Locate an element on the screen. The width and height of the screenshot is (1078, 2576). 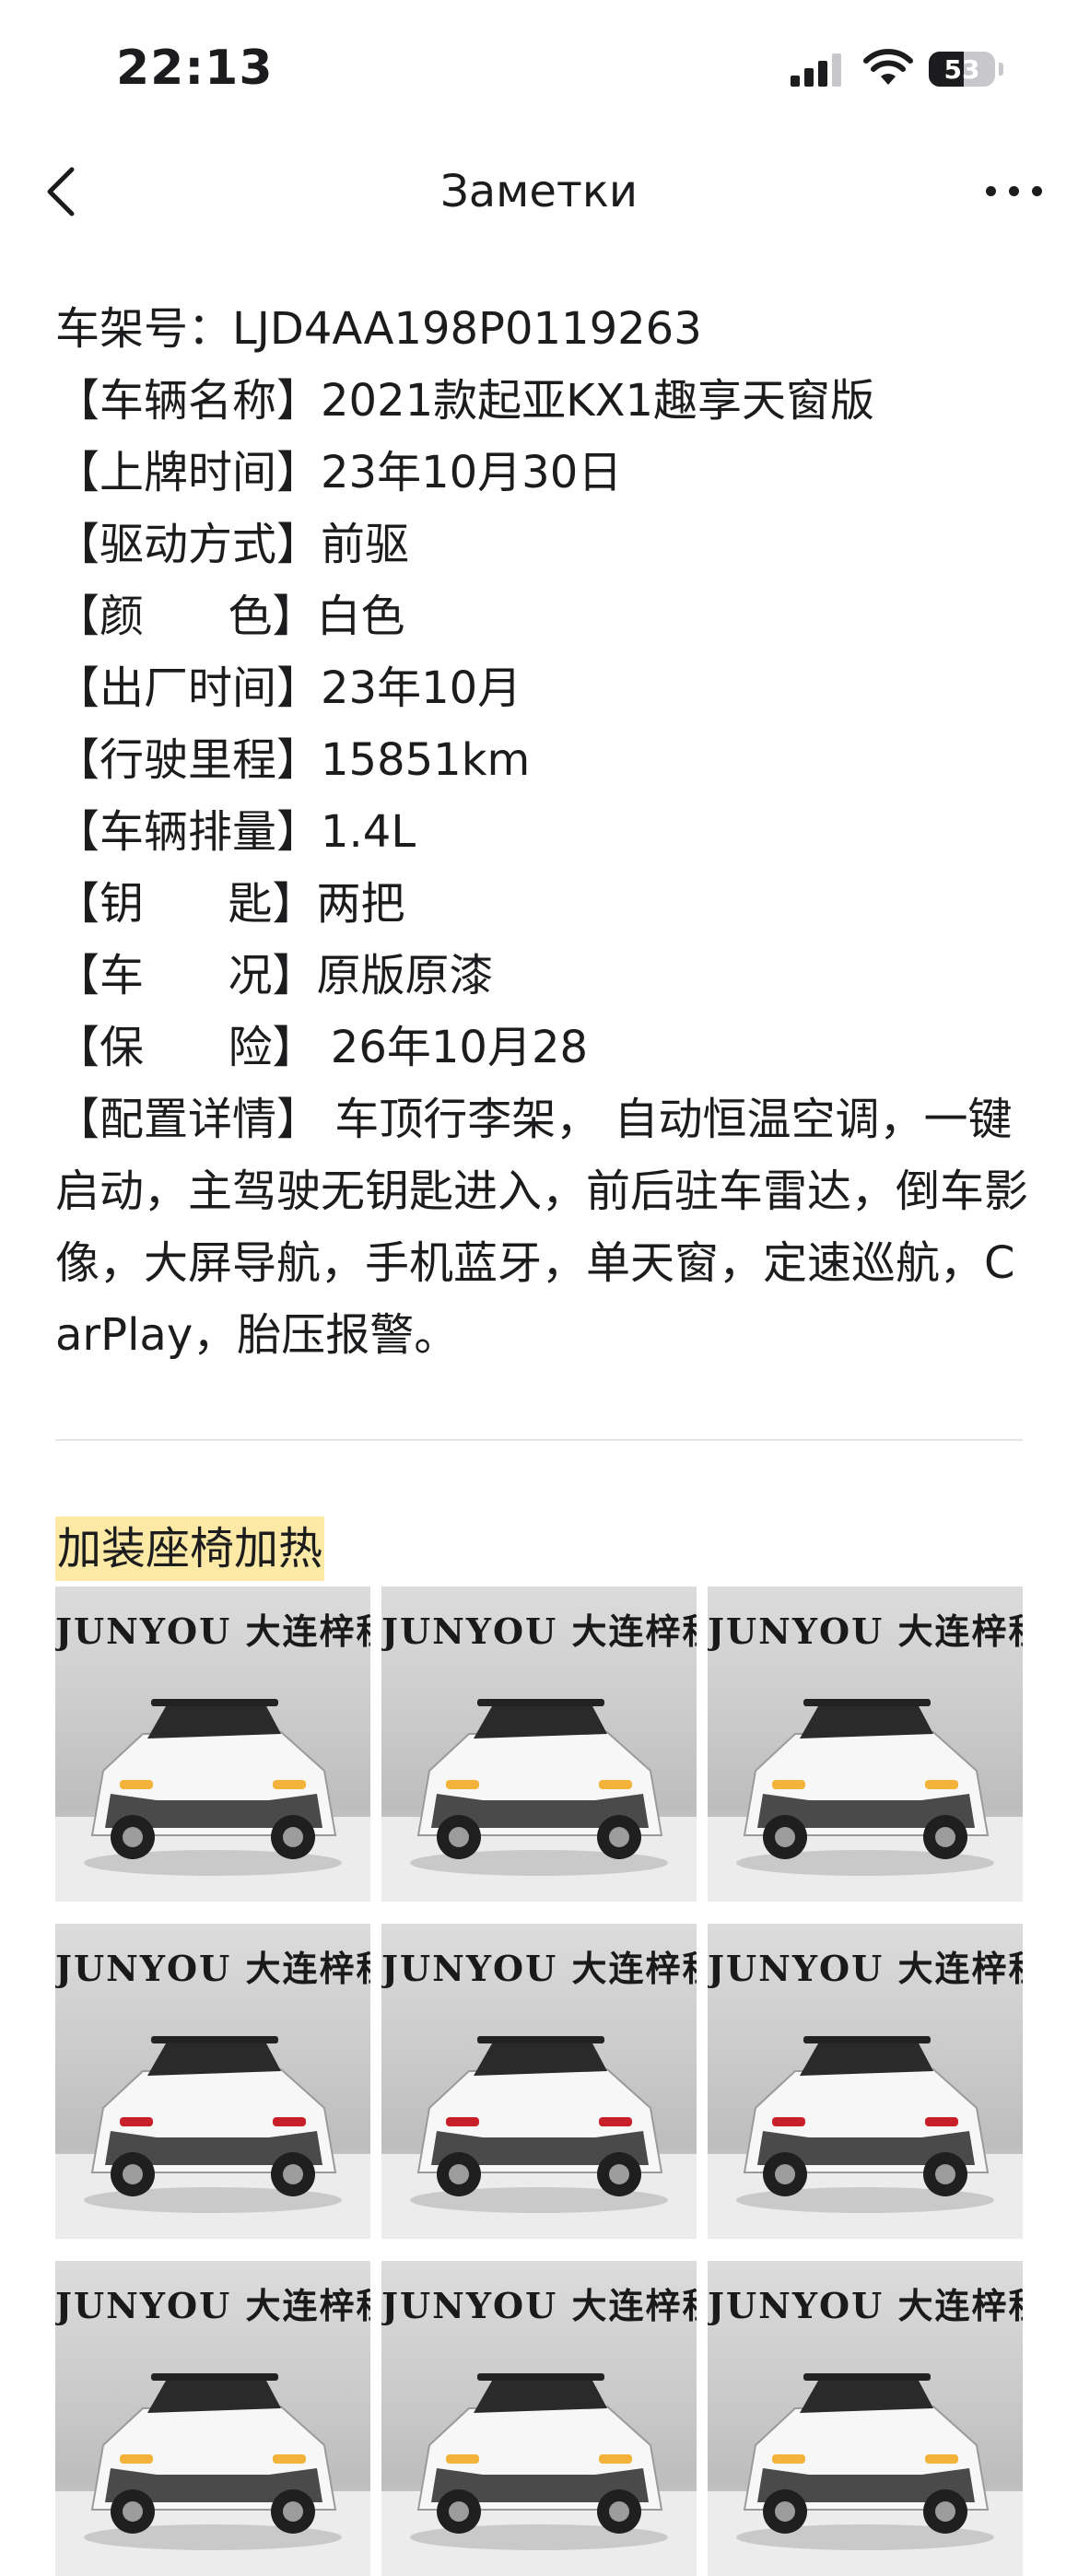
note-line: 【出厂时间】23年10月 is located at coordinates (288, 688).